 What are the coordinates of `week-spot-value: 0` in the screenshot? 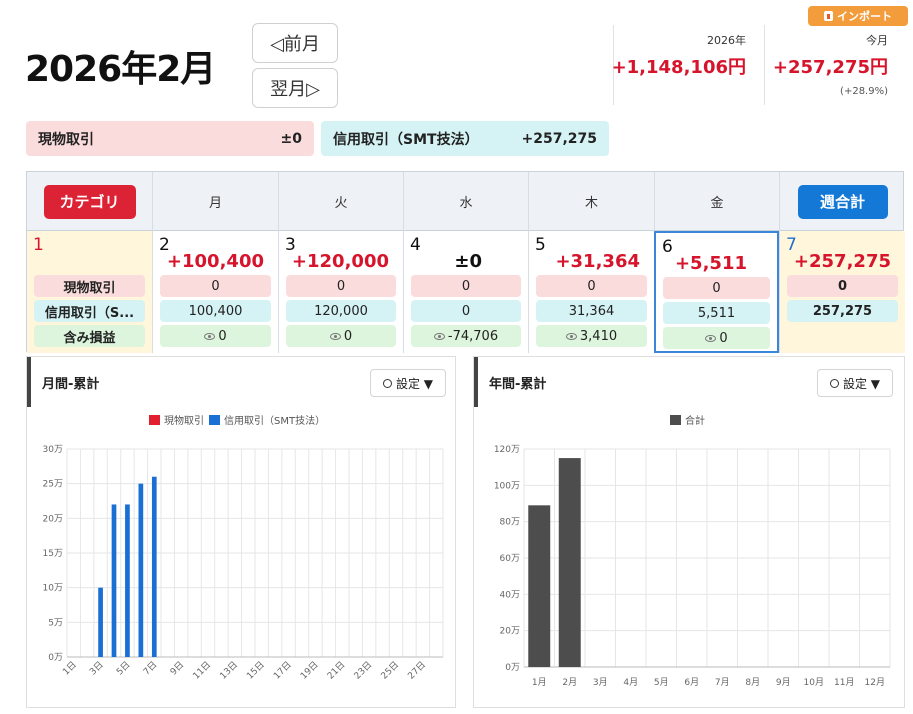 It's located at (842, 286).